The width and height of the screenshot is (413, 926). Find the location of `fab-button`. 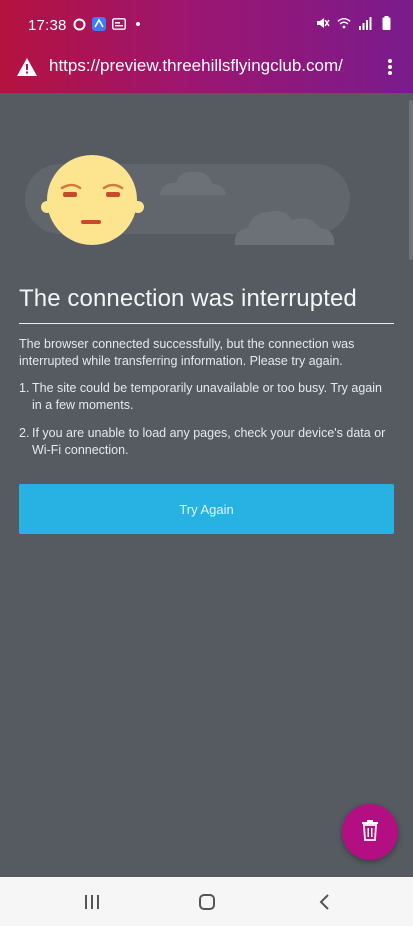

fab-button is located at coordinates (370, 832).